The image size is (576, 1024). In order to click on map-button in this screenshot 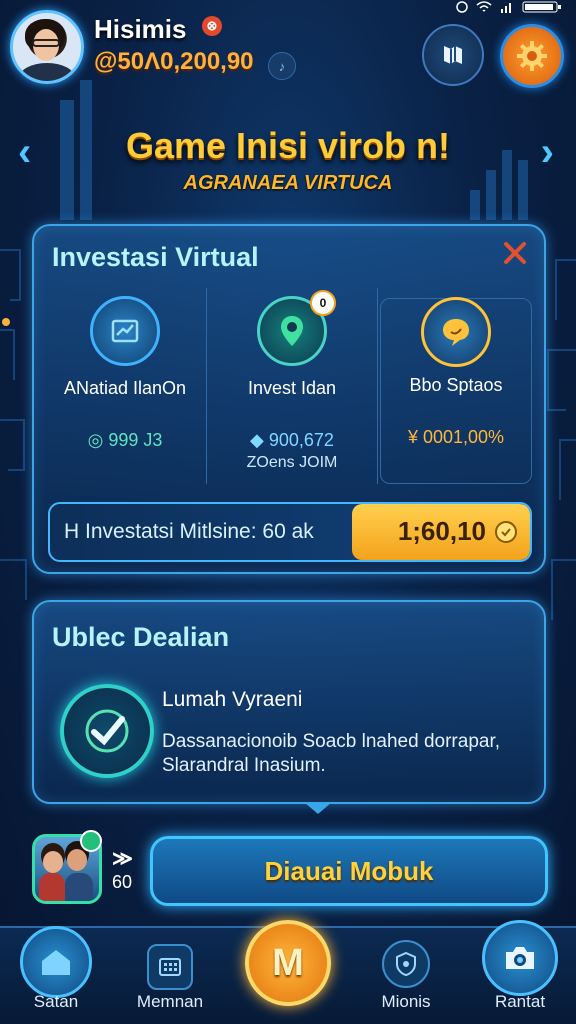, I will do `click(453, 55)`.